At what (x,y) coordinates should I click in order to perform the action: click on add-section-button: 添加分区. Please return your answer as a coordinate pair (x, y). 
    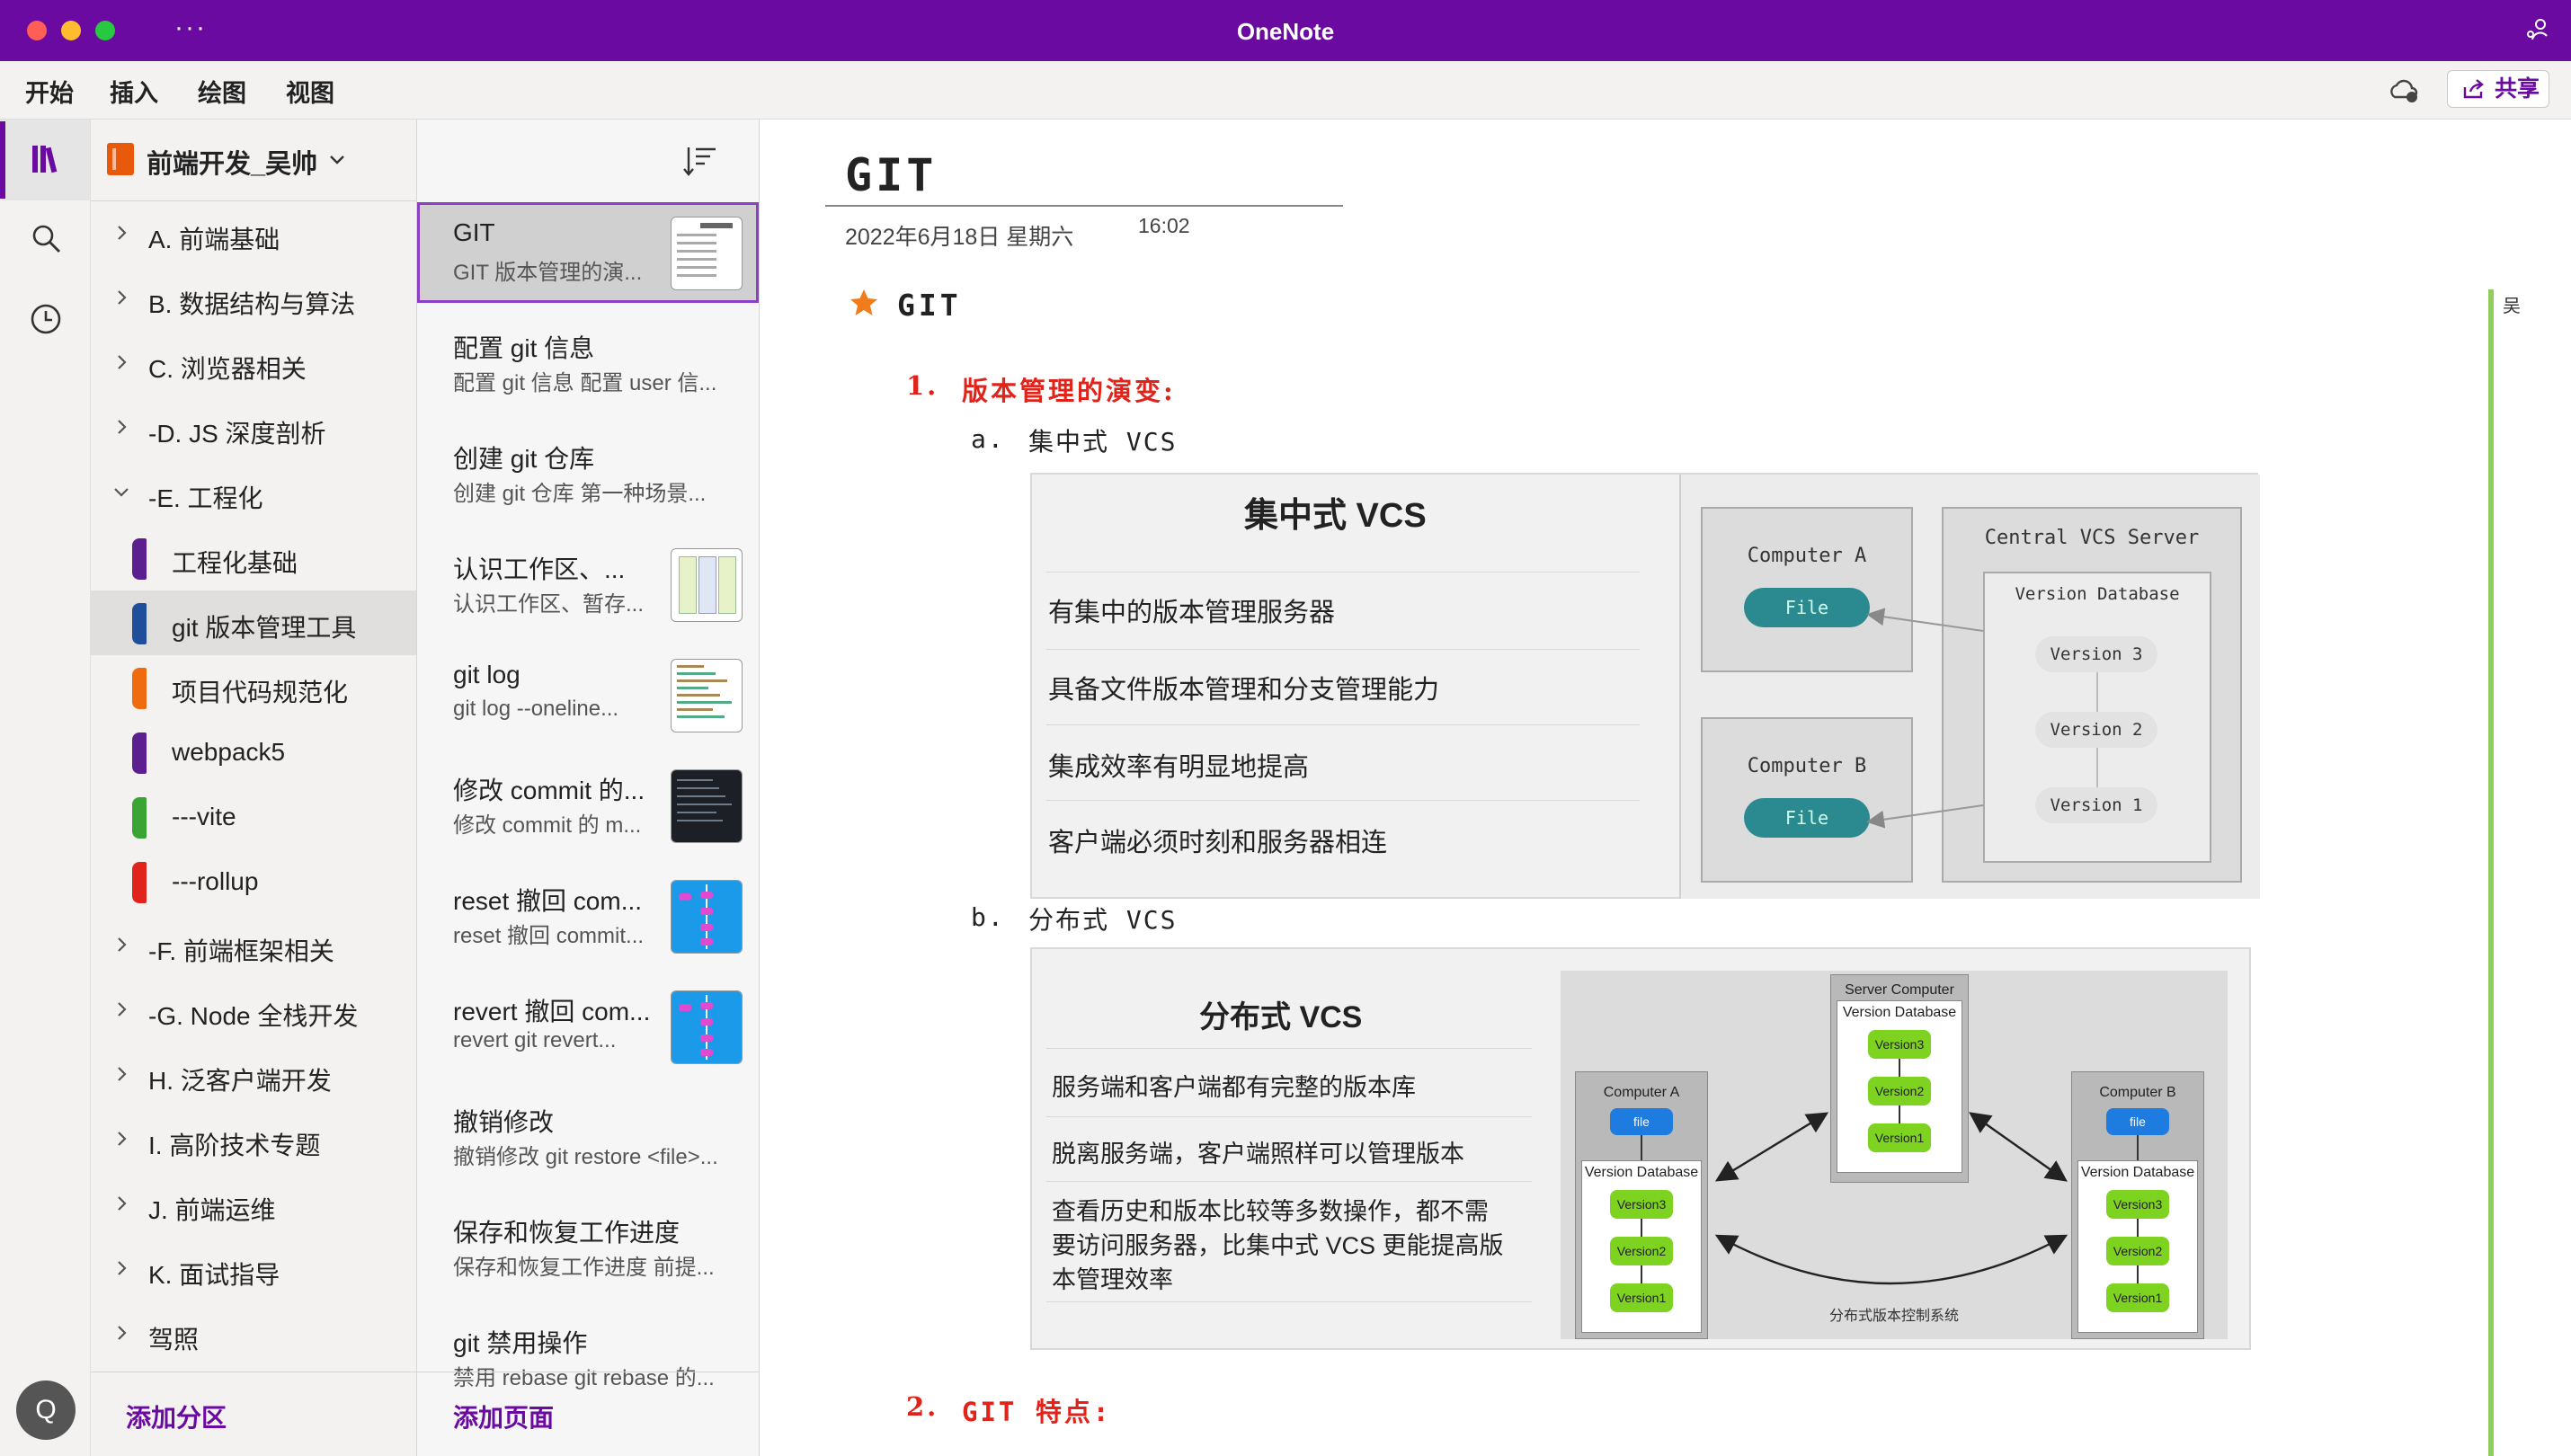
    Looking at the image, I should click on (176, 1416).